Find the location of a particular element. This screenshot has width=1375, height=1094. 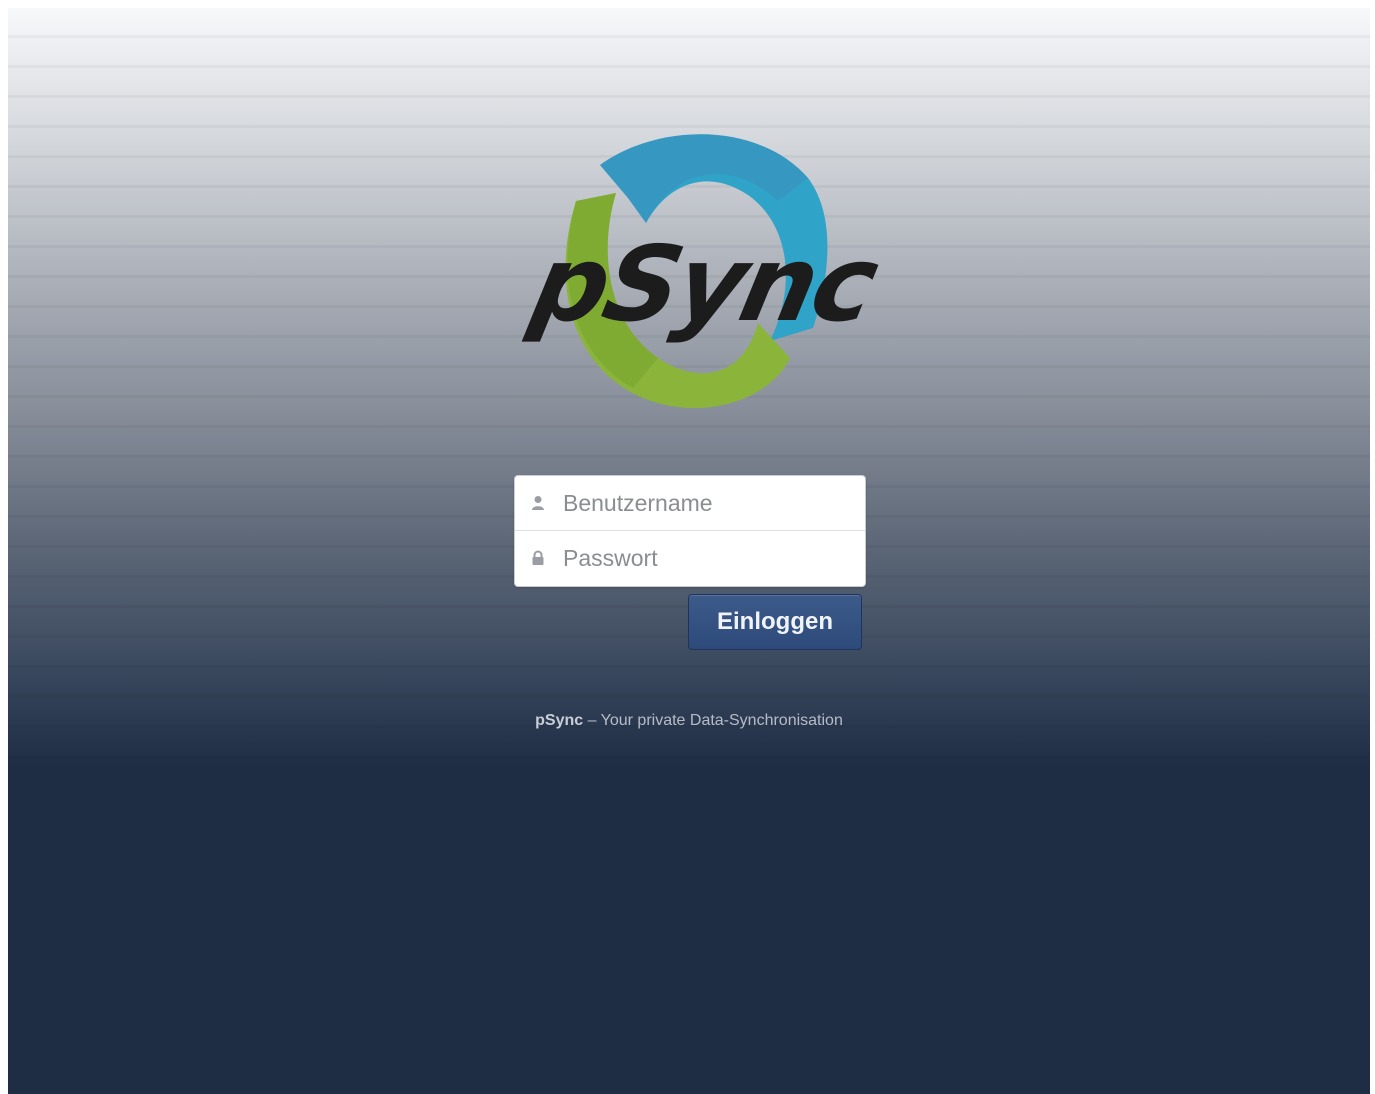

username-field-row is located at coordinates (690, 503).